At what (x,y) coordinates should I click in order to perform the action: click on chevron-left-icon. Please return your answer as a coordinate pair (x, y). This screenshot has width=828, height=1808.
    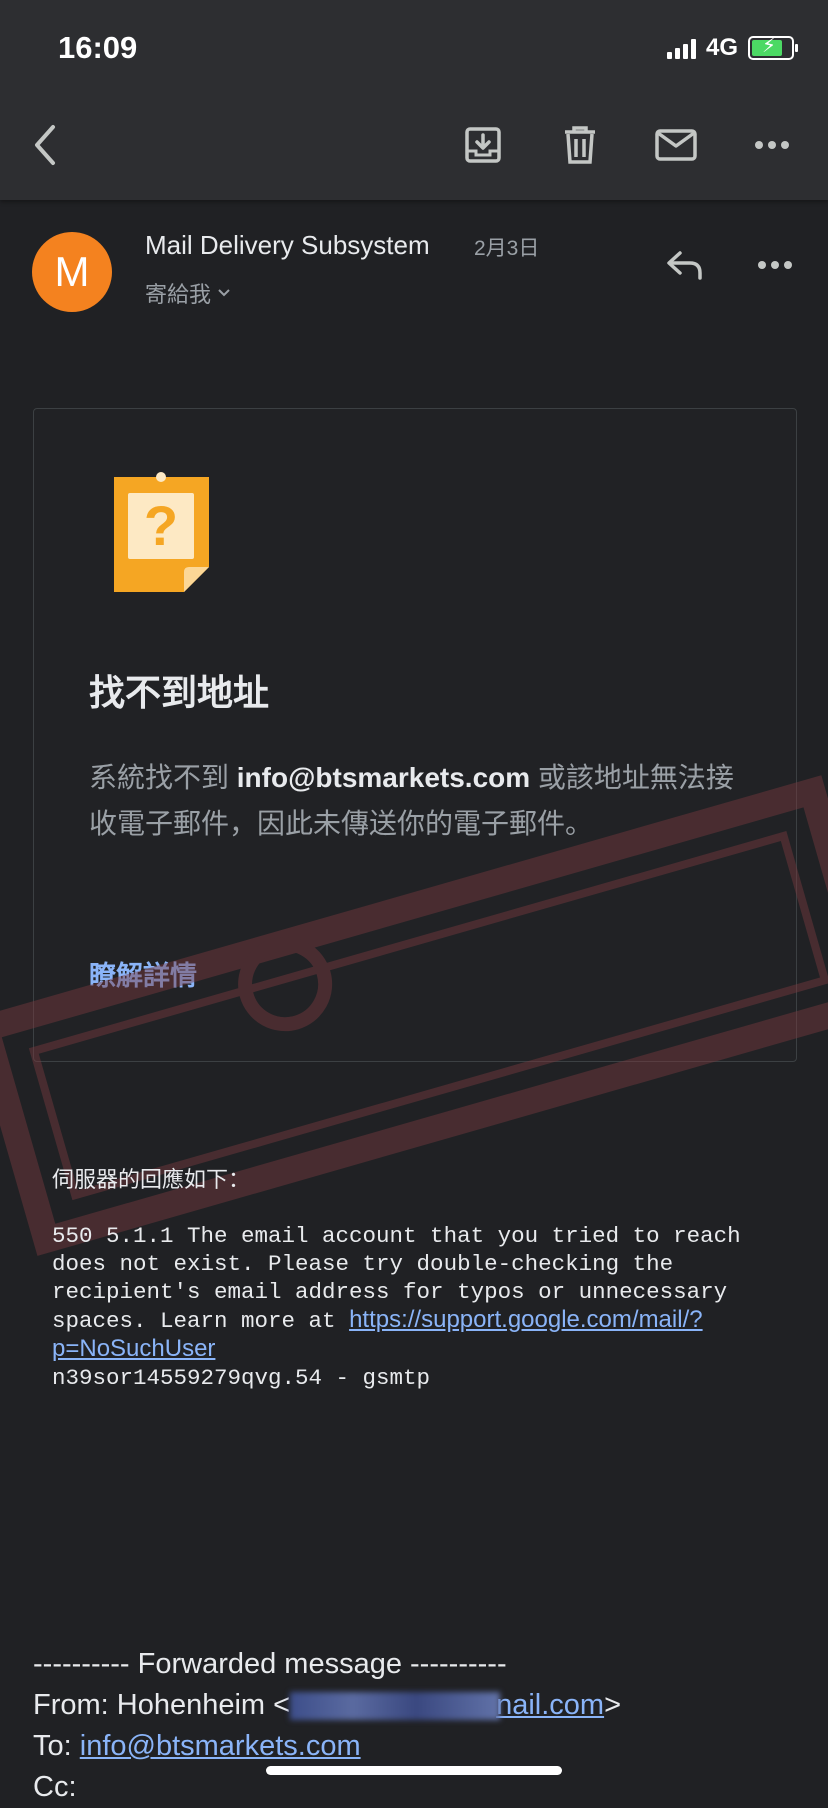
    Looking at the image, I should click on (45, 145).